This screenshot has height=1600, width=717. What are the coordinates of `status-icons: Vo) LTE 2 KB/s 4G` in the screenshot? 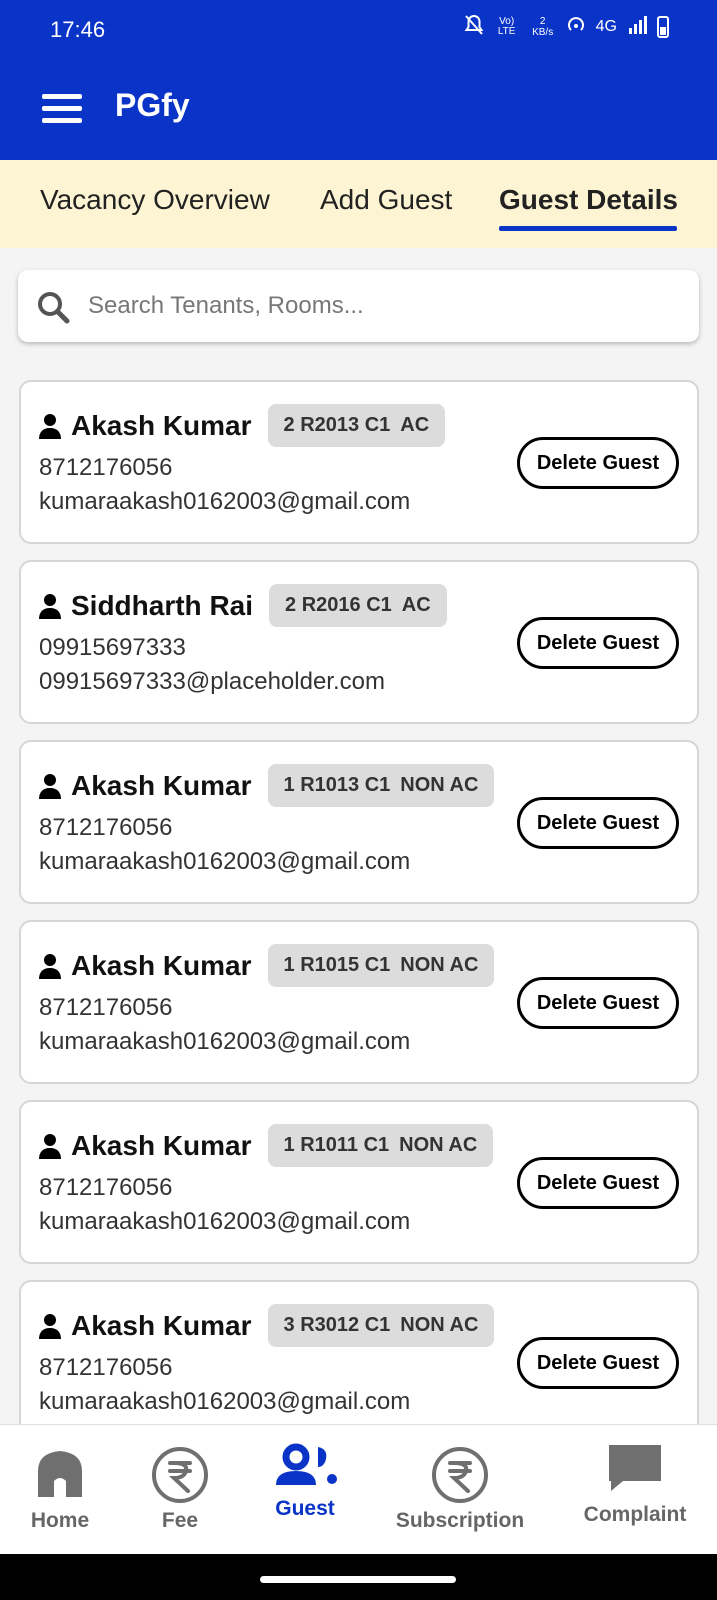 It's located at (566, 26).